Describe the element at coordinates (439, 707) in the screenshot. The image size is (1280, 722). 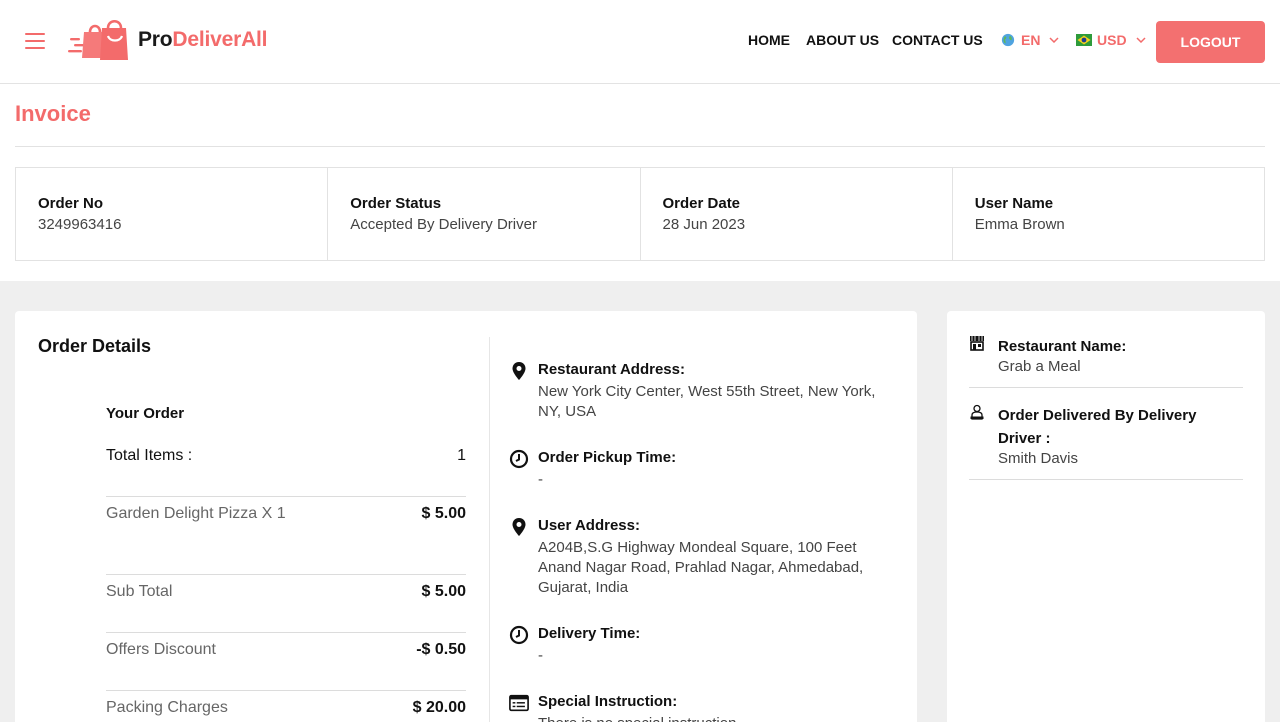
I see `packing-value: $ 20.00` at that location.